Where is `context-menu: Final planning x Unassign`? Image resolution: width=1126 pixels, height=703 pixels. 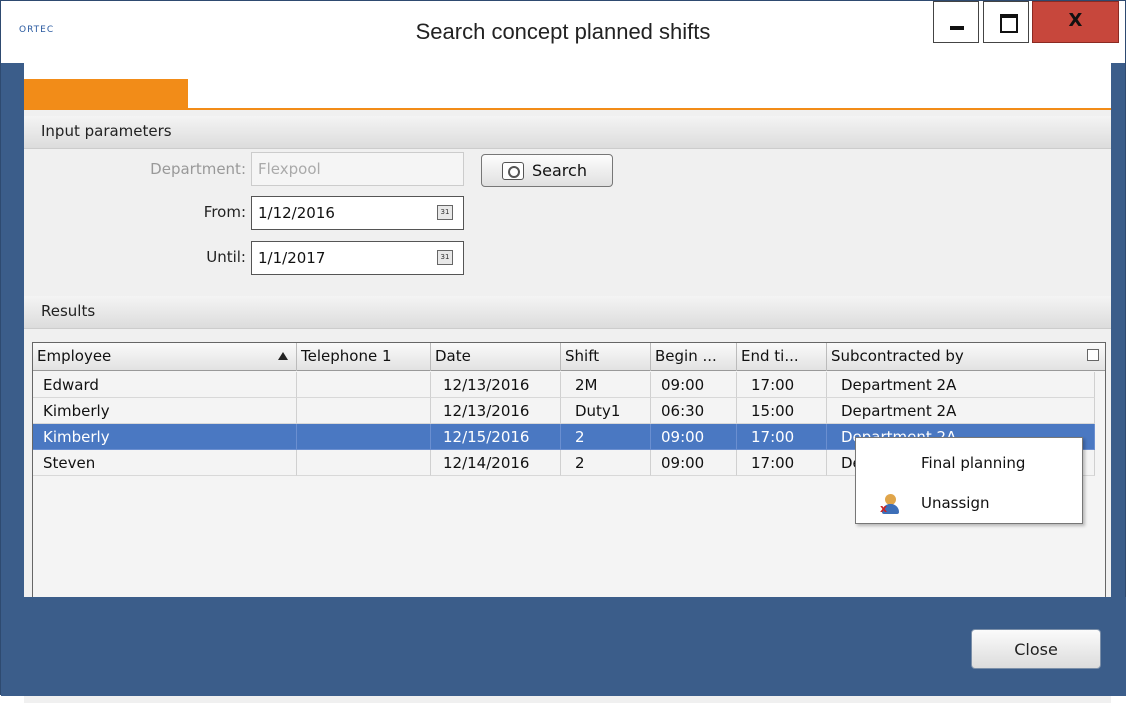 context-menu: Final planning x Unassign is located at coordinates (969, 480).